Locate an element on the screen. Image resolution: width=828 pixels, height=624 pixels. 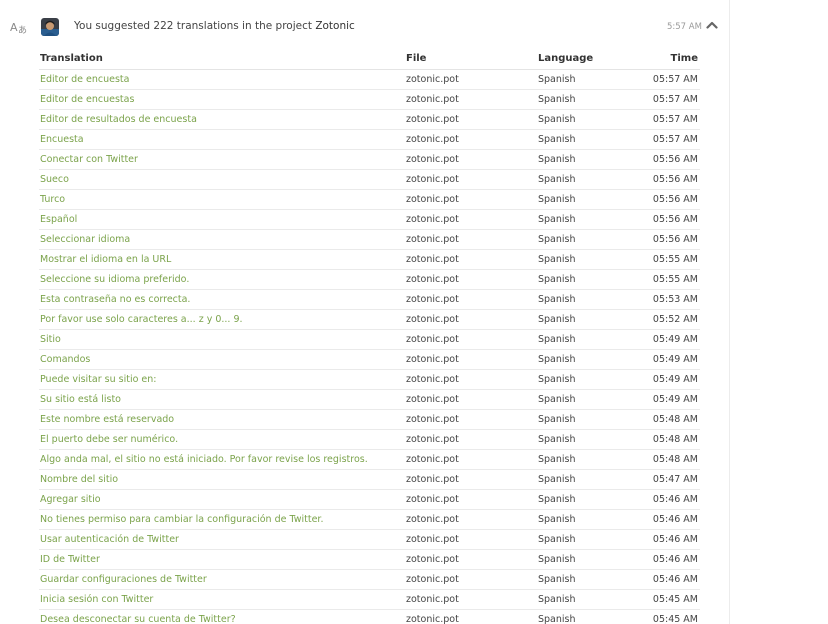
translation-link: El puerto debe ser numérico. is located at coordinates (109, 439).